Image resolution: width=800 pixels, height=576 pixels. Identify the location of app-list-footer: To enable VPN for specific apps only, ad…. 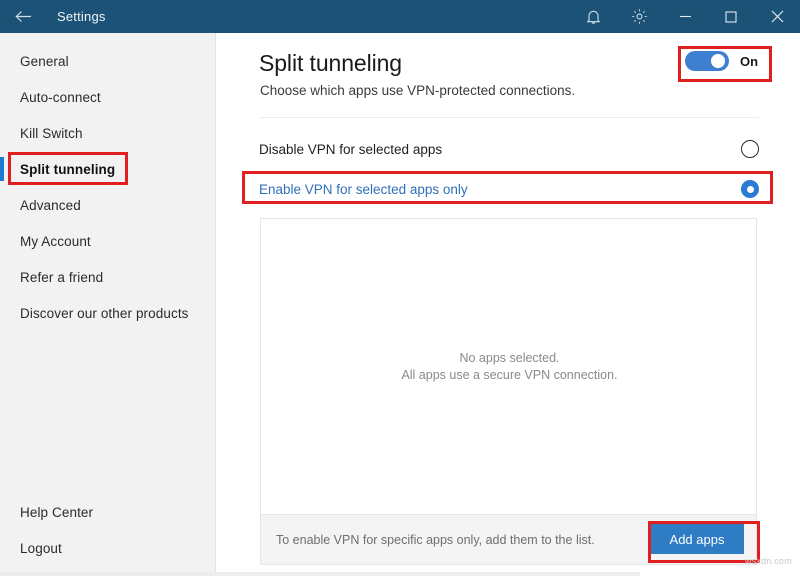
(508, 540).